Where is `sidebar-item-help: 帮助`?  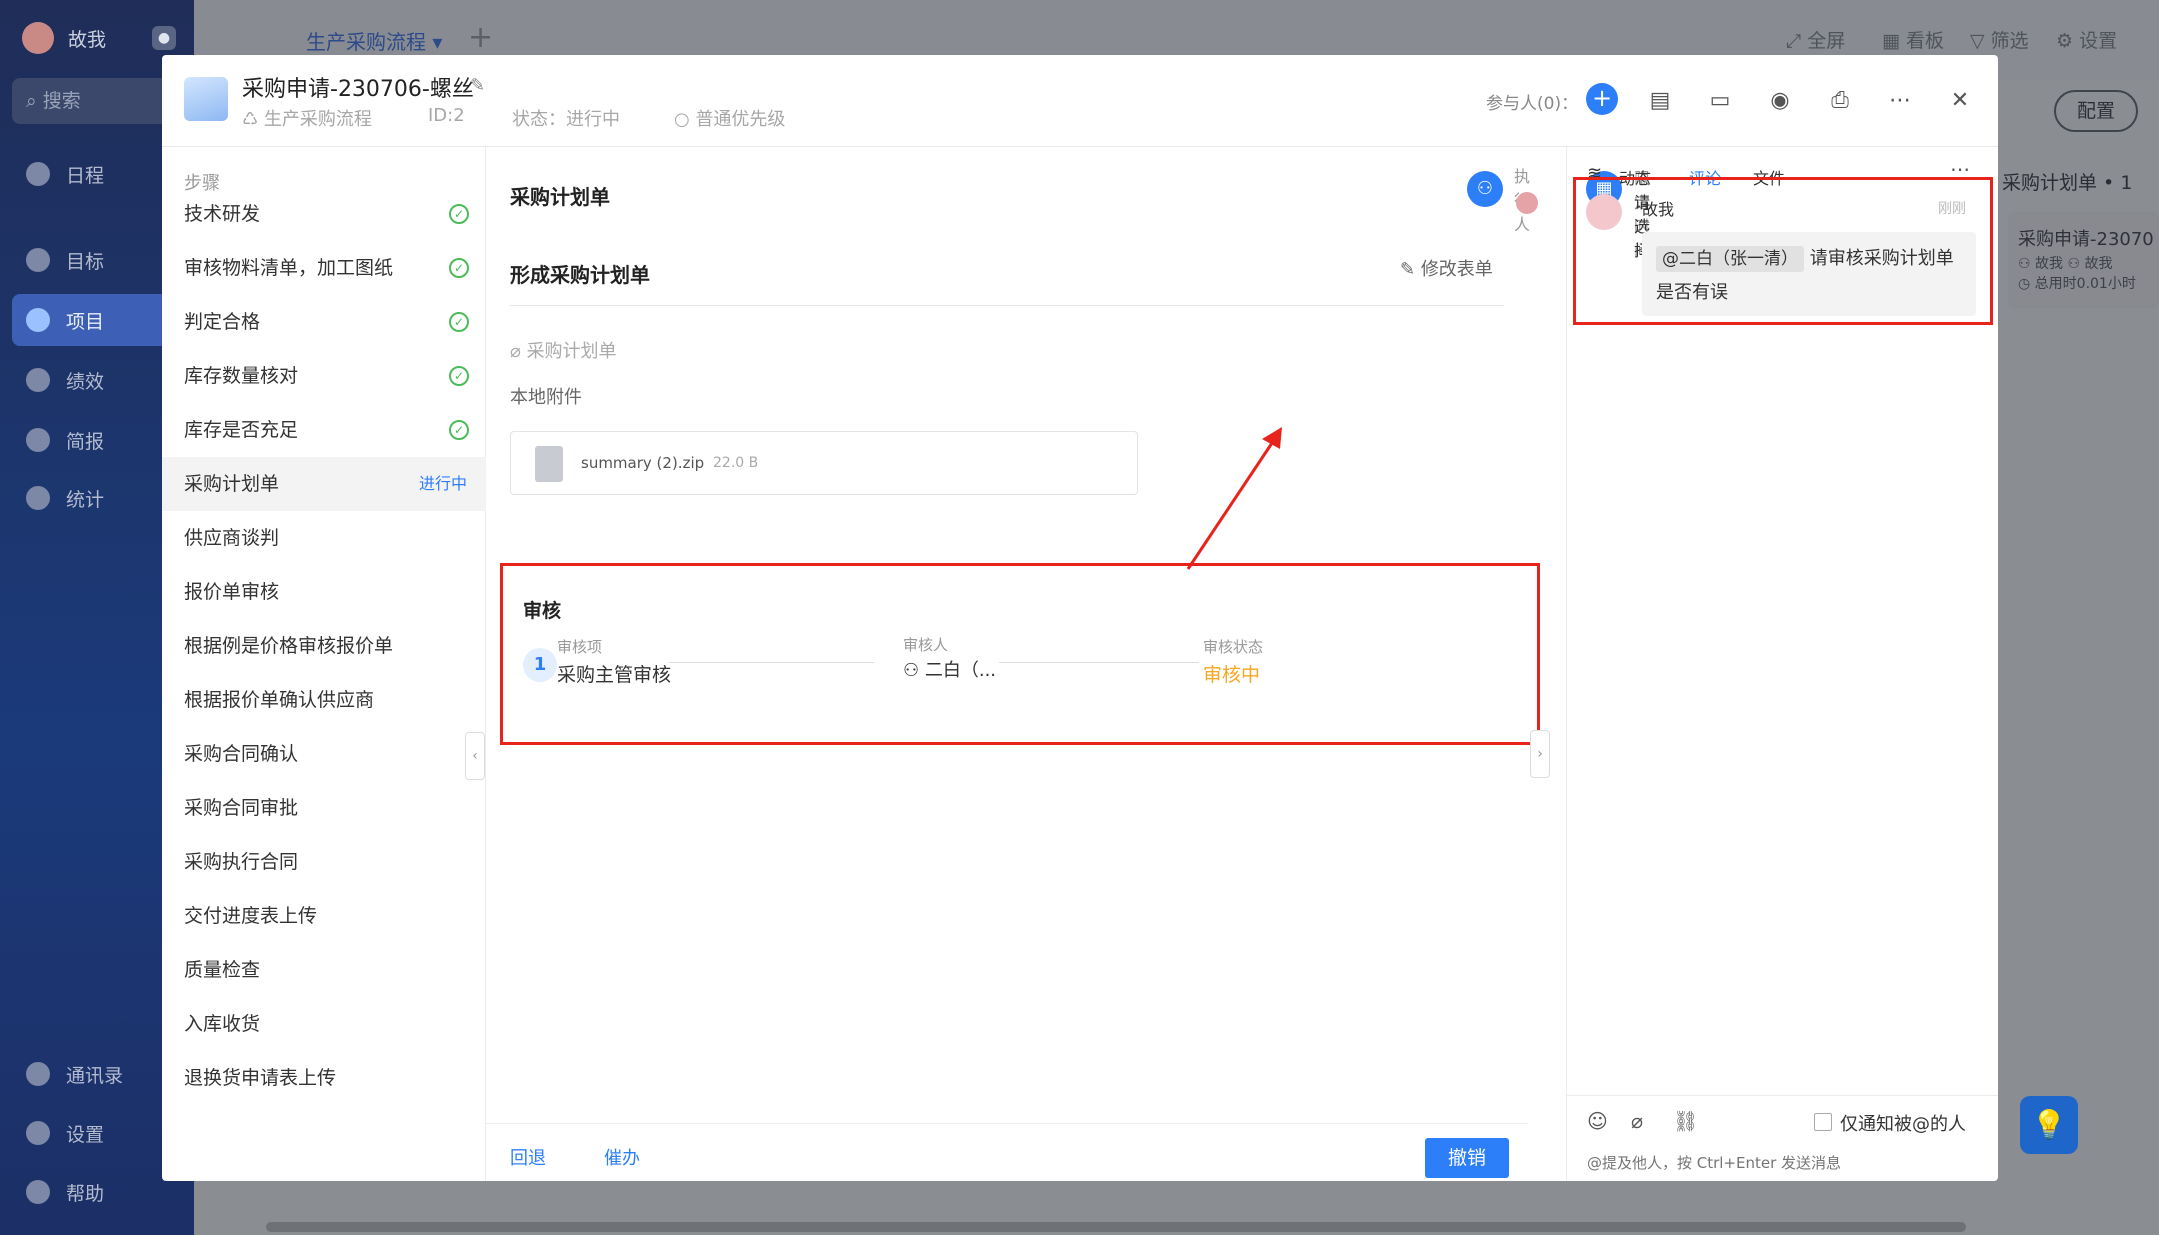 sidebar-item-help: 帮助 is located at coordinates (97, 1192).